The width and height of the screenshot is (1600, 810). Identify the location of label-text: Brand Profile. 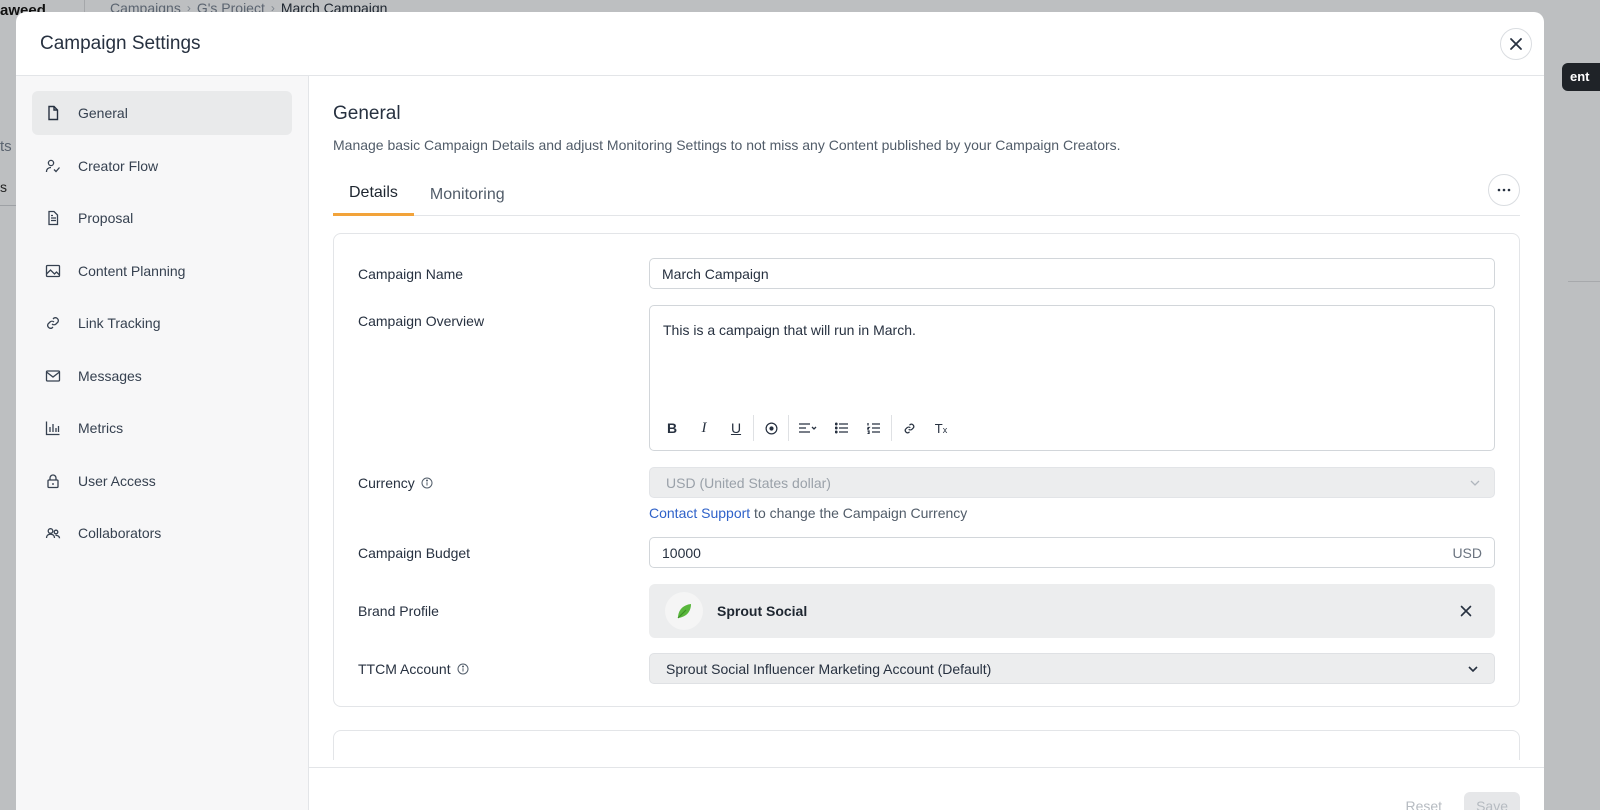
(398, 611).